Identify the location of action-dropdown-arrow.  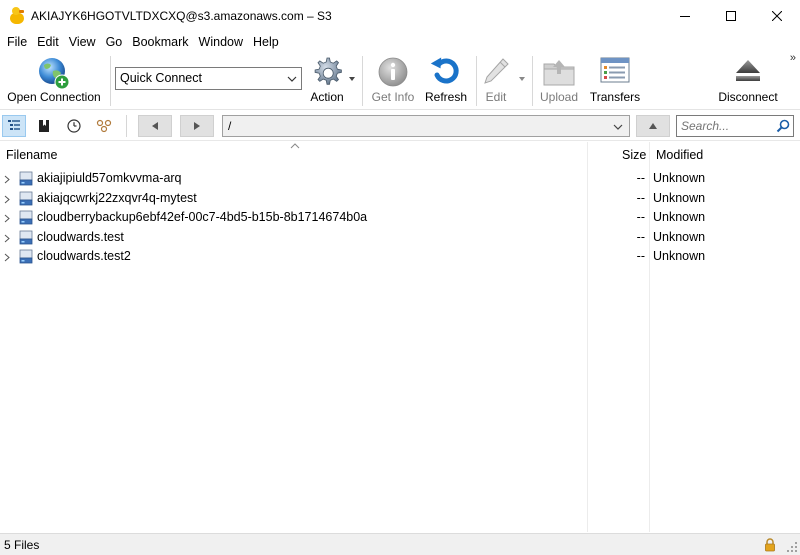
(352, 79).